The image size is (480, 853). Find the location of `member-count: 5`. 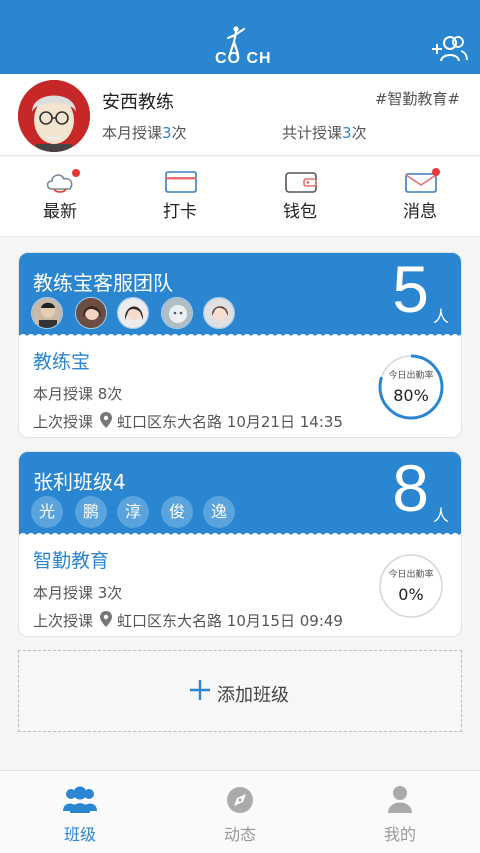

member-count: 5 is located at coordinates (410, 289).